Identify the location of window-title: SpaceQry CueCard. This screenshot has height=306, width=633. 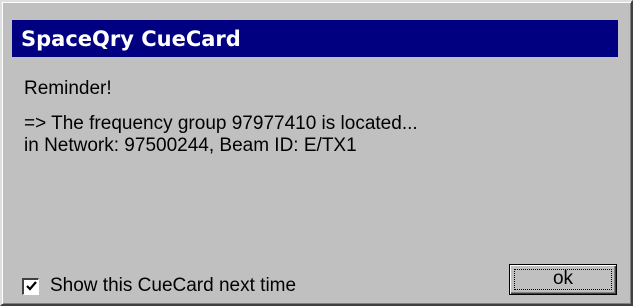
(131, 38).